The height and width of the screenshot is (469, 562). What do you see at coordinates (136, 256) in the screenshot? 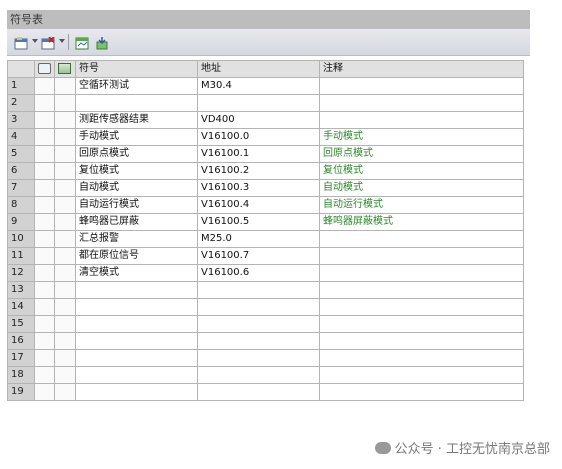
I see `symbol-cell: 都在原位信号` at bounding box center [136, 256].